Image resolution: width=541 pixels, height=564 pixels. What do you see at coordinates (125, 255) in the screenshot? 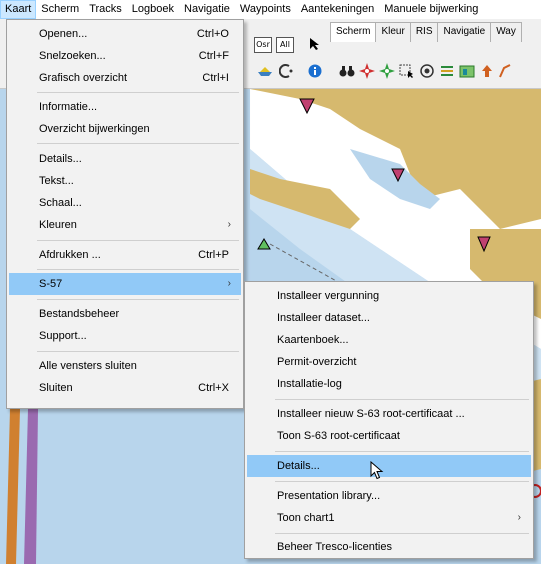
I see `menu-item-afdrukken: Afdrukken ... Ctrl+P` at bounding box center [125, 255].